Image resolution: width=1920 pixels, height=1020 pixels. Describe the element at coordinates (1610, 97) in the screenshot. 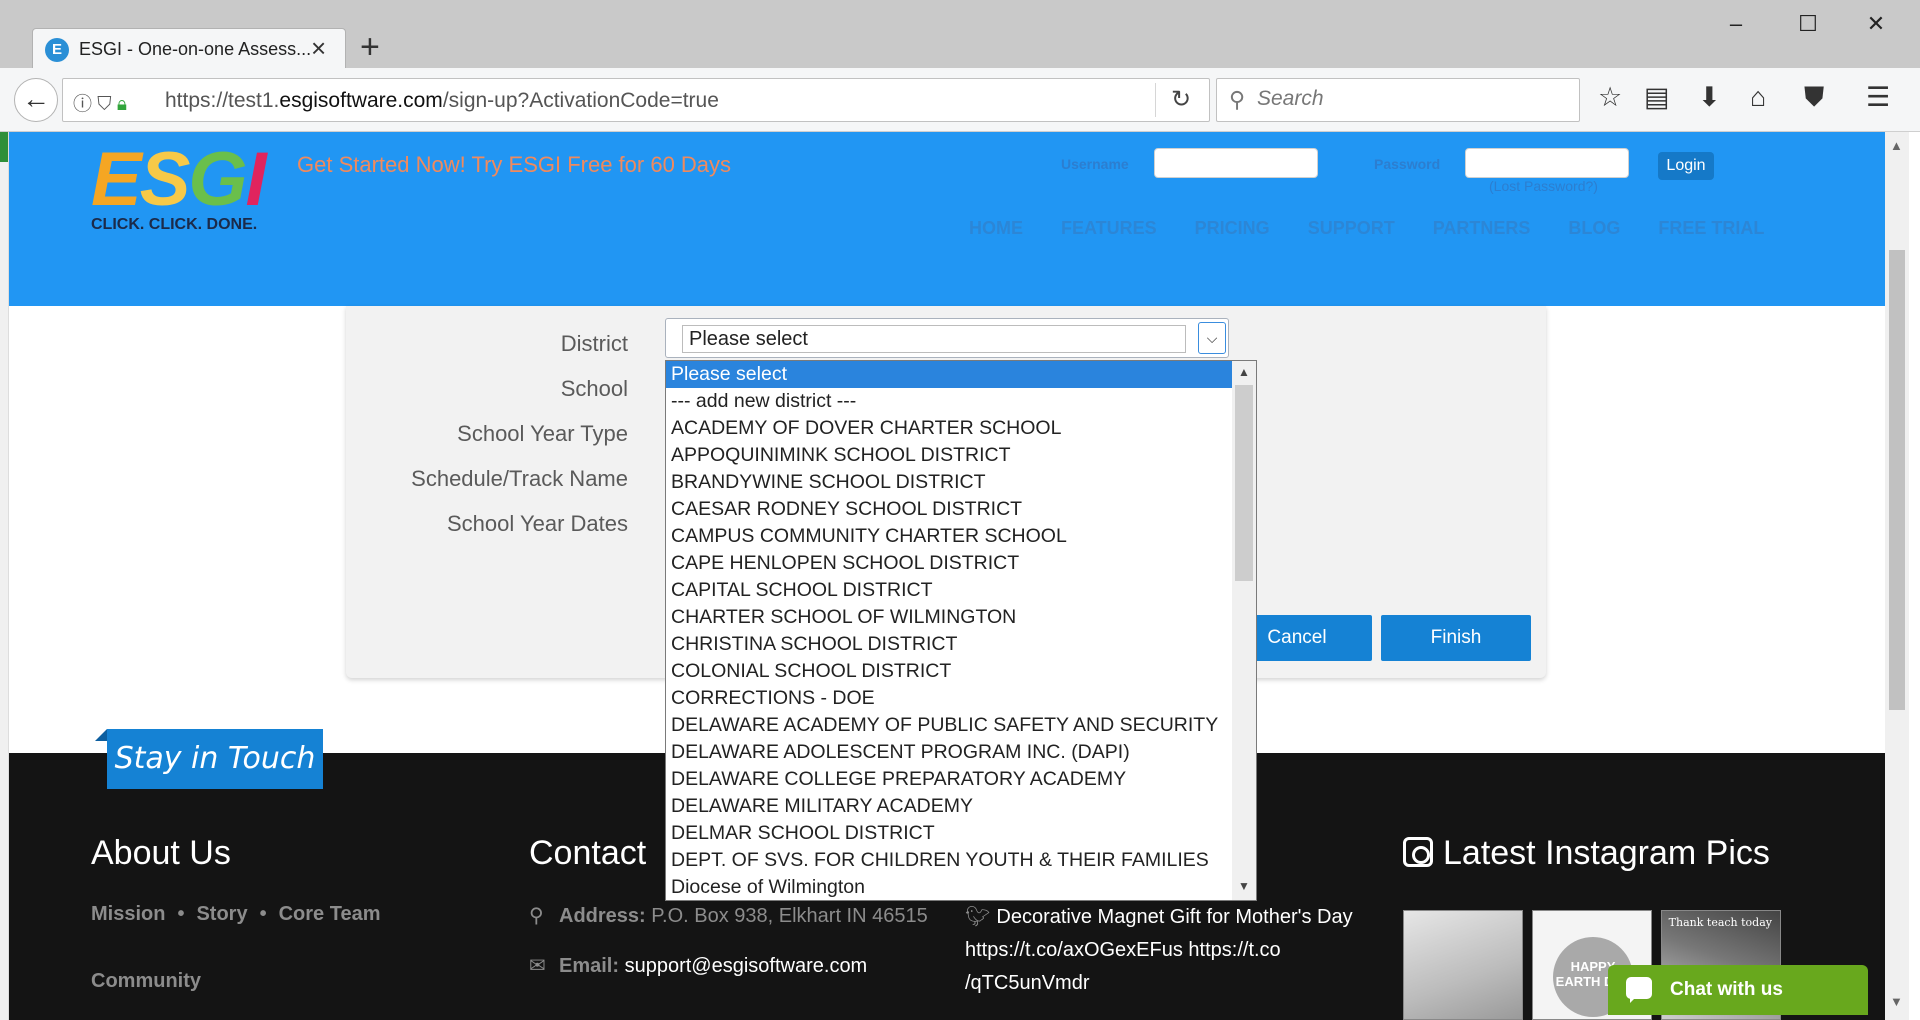

I see `bookmark-star-icon: ☆` at that location.